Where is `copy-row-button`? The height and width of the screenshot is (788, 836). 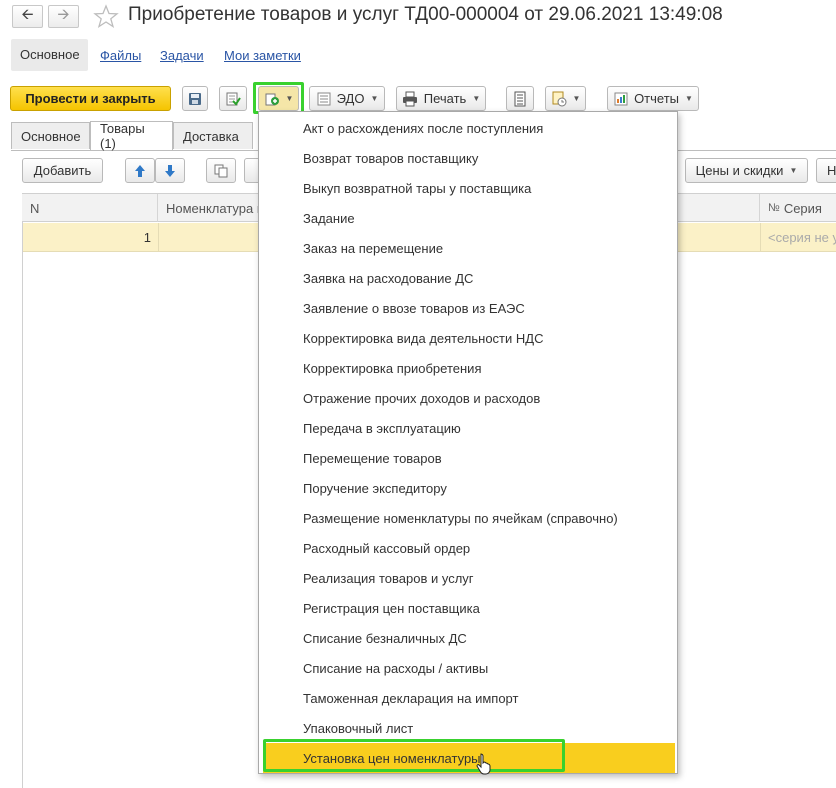
copy-row-button is located at coordinates (221, 170).